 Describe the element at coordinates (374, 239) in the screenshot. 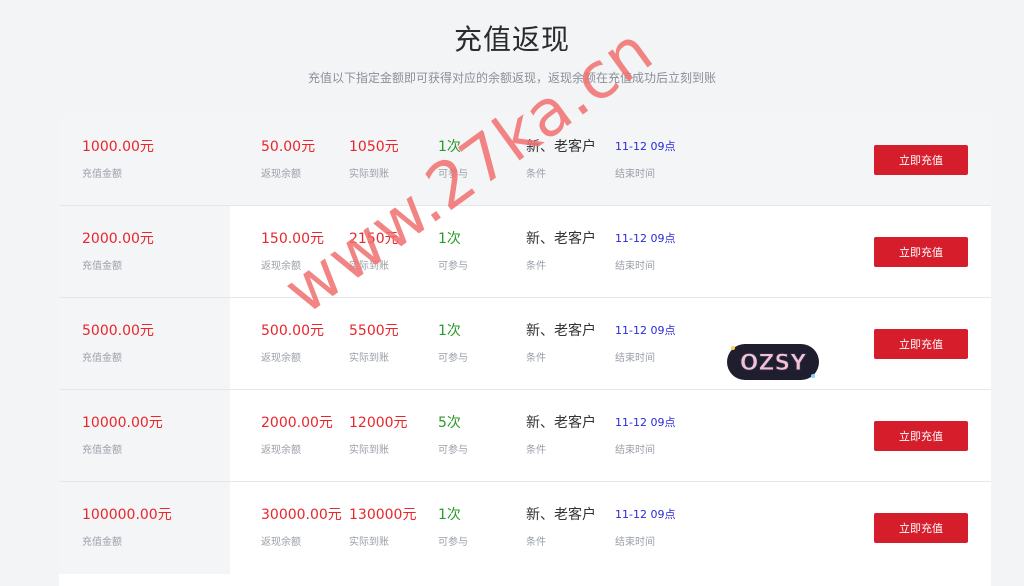

I see `actual-value: 2150元` at that location.